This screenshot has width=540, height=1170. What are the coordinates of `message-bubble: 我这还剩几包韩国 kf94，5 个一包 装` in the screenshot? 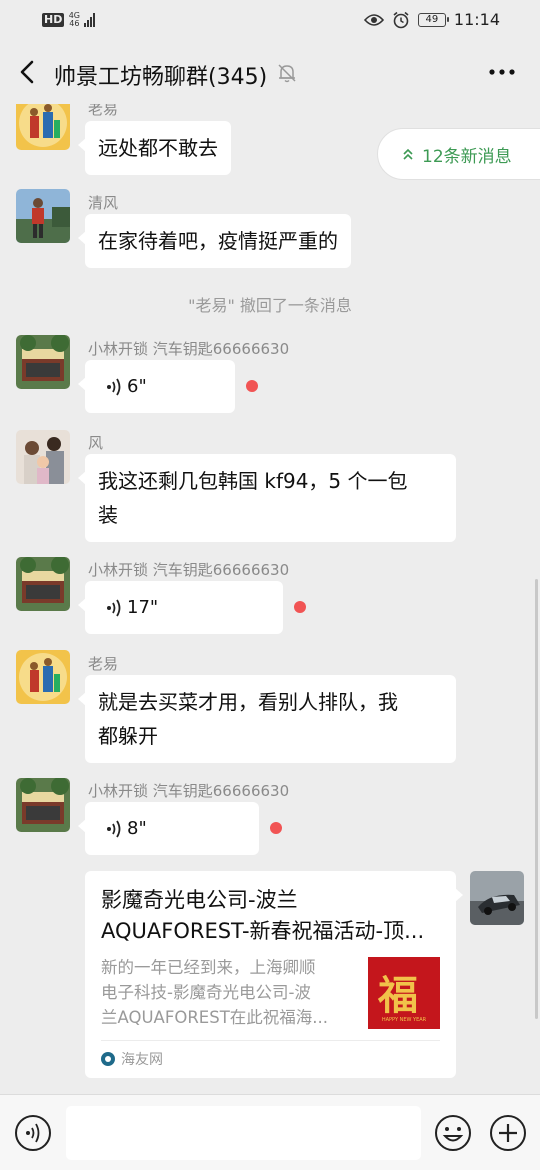 It's located at (267, 498).